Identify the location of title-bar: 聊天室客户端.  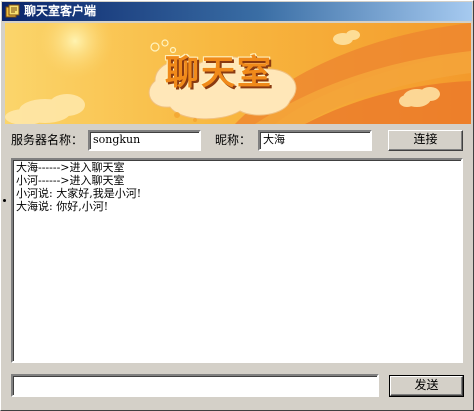
(237, 11).